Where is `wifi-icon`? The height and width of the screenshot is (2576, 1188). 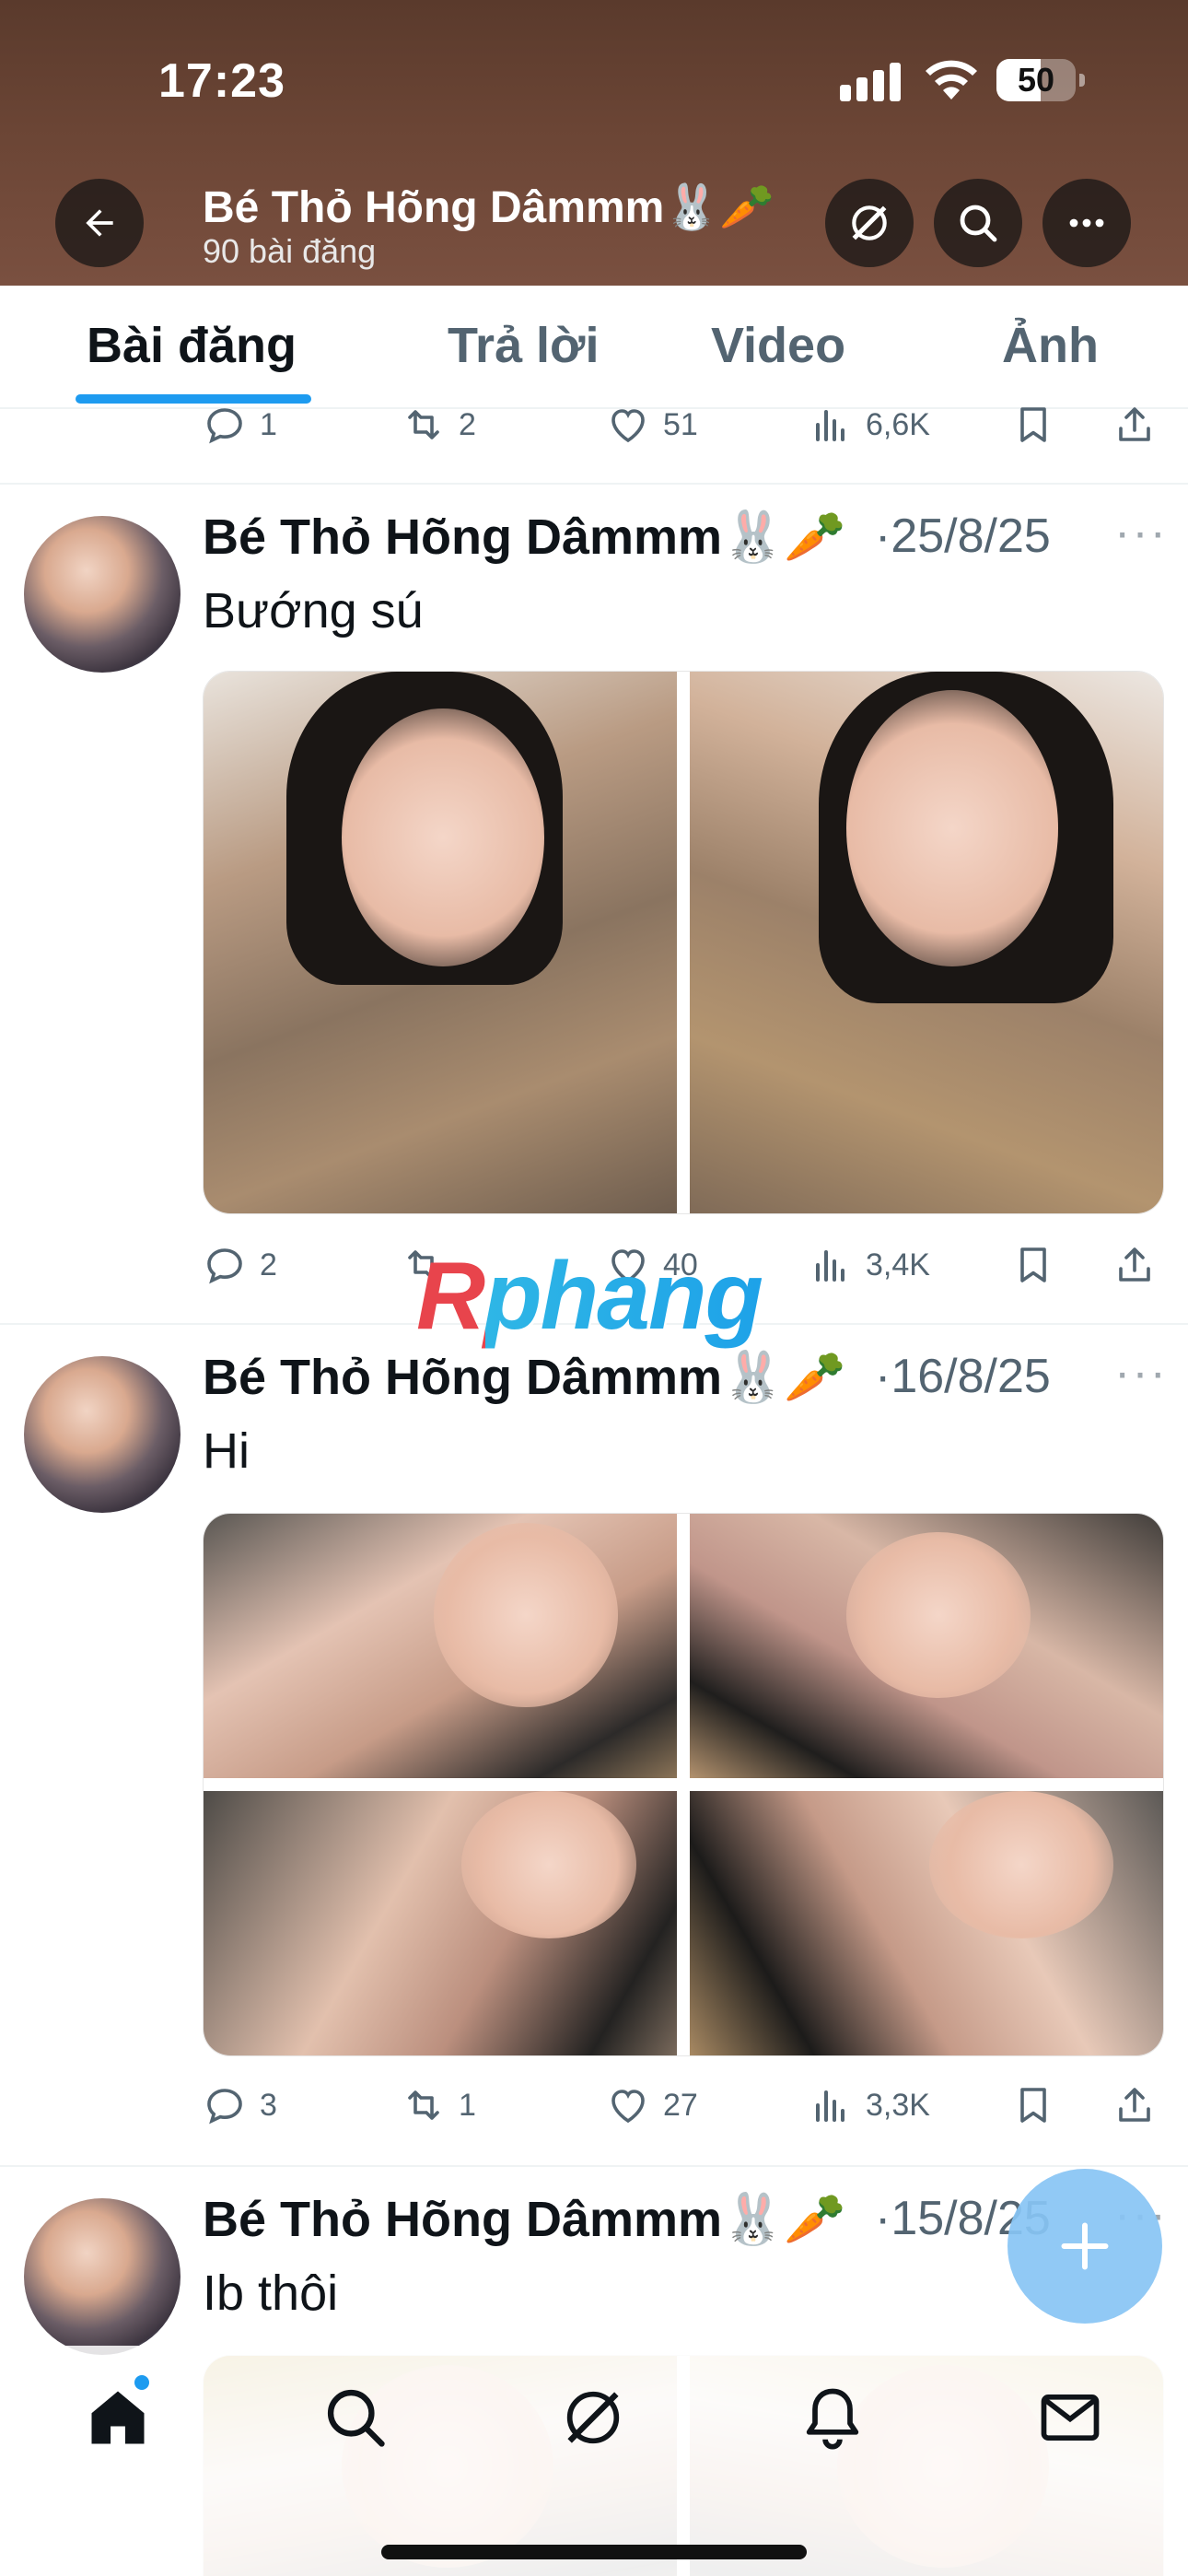
wifi-icon is located at coordinates (951, 80).